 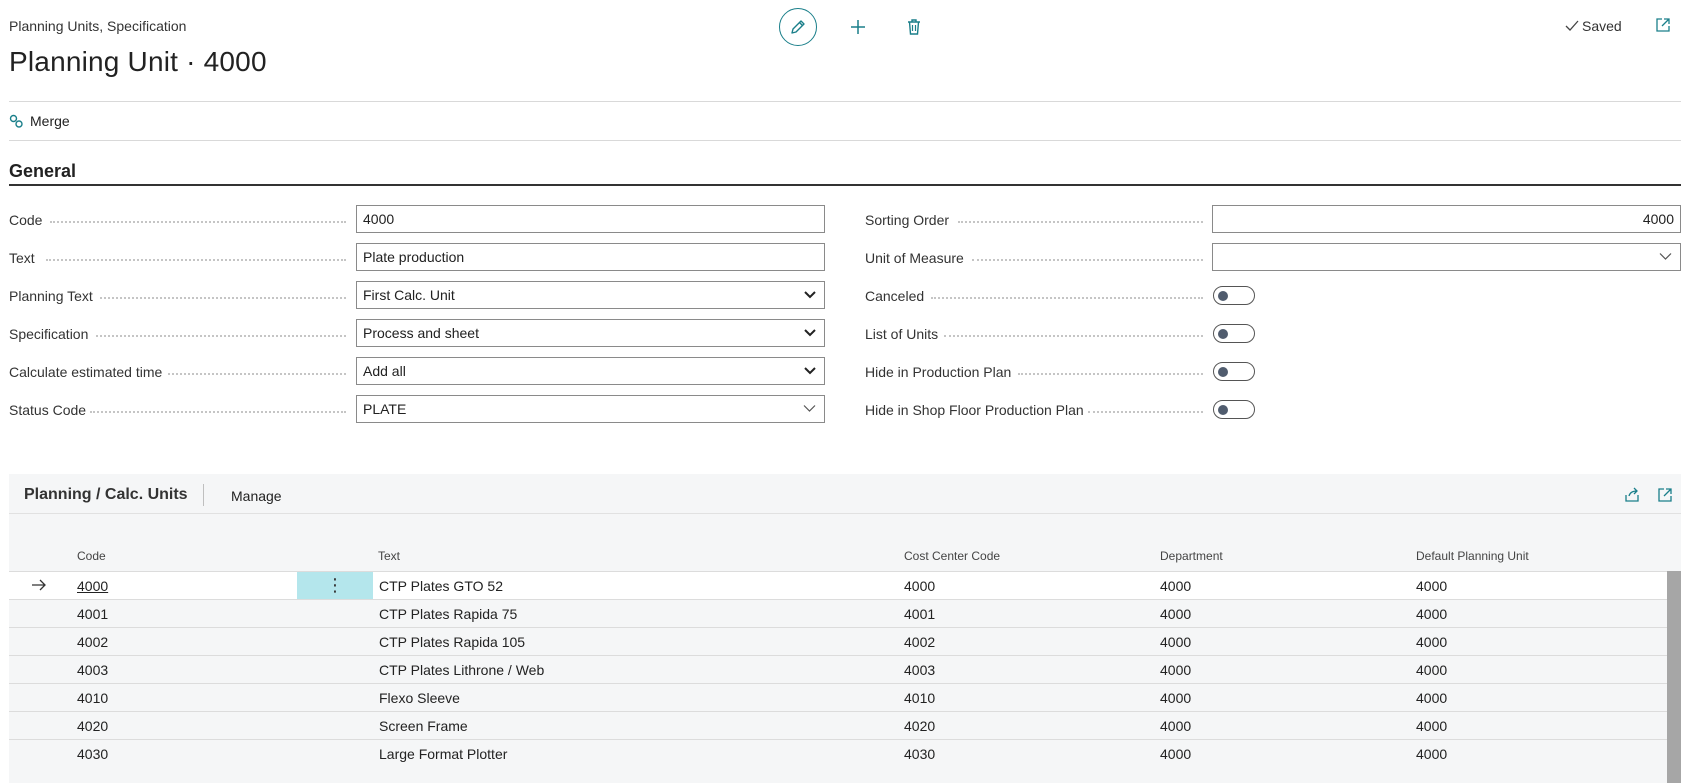 What do you see at coordinates (838, 725) in the screenshot?
I see `table-row: 4020 Screen Frame 4020 4000 4000` at bounding box center [838, 725].